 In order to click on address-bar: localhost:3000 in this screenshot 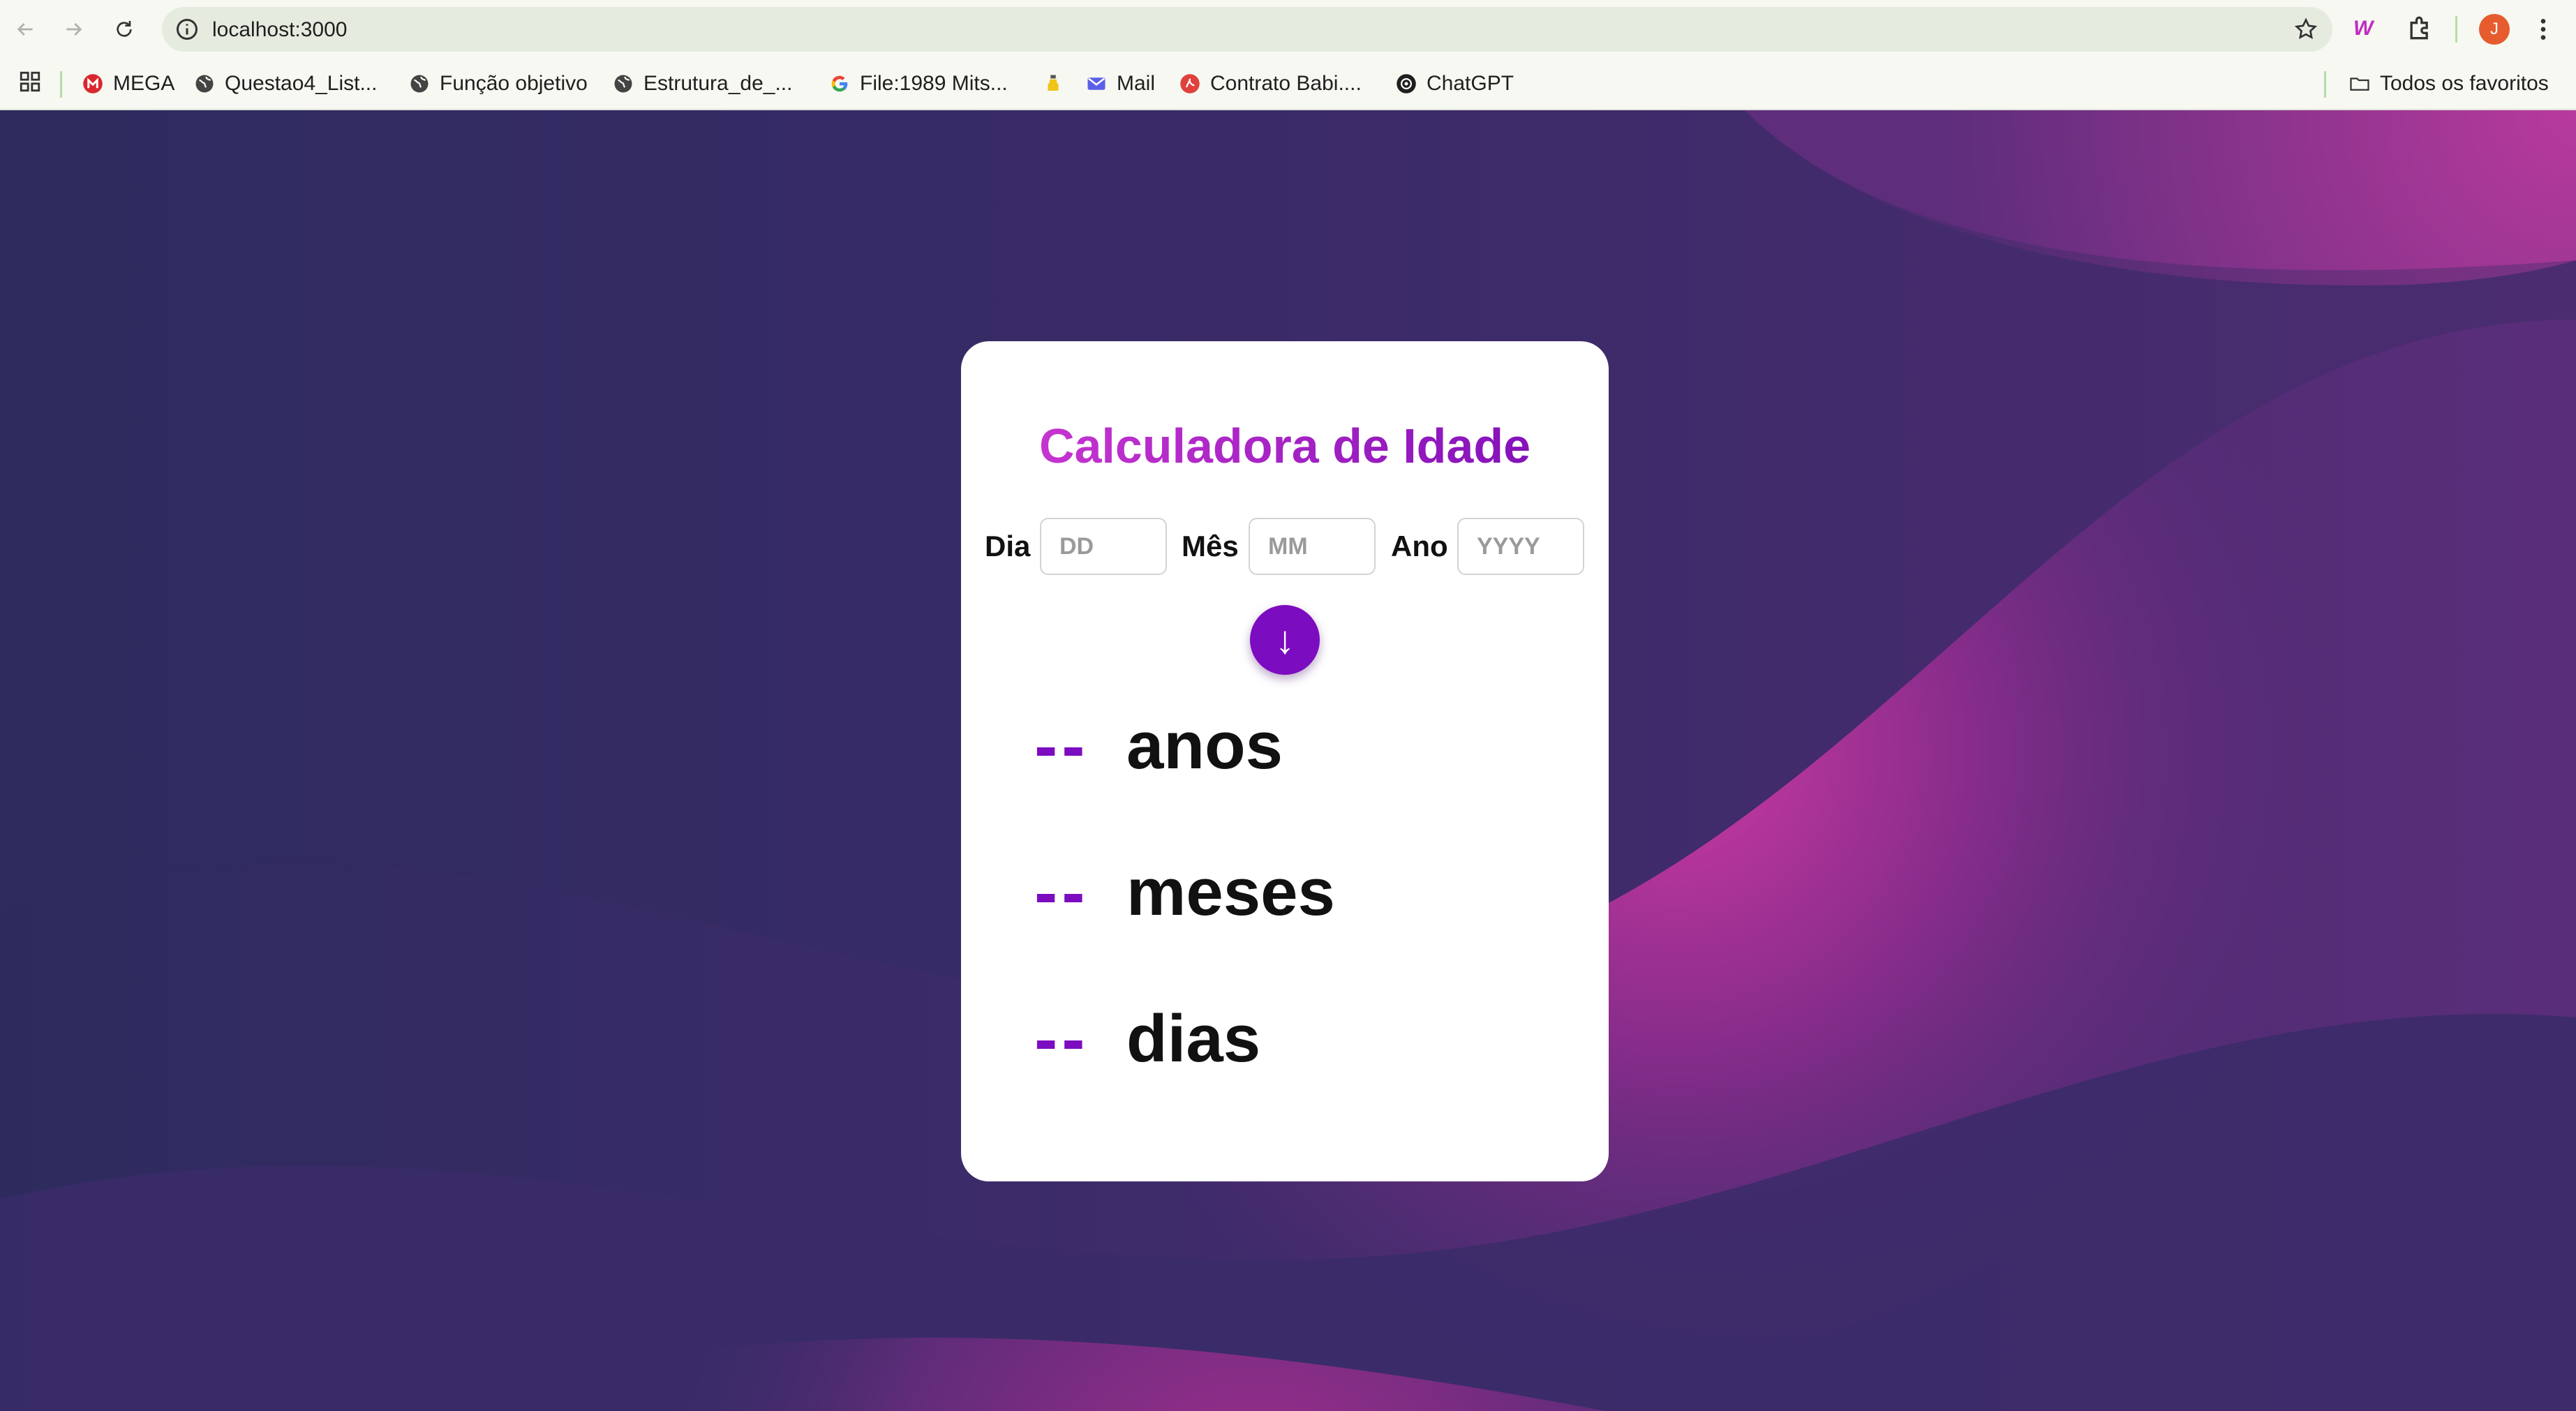, I will do `click(1247, 29)`.